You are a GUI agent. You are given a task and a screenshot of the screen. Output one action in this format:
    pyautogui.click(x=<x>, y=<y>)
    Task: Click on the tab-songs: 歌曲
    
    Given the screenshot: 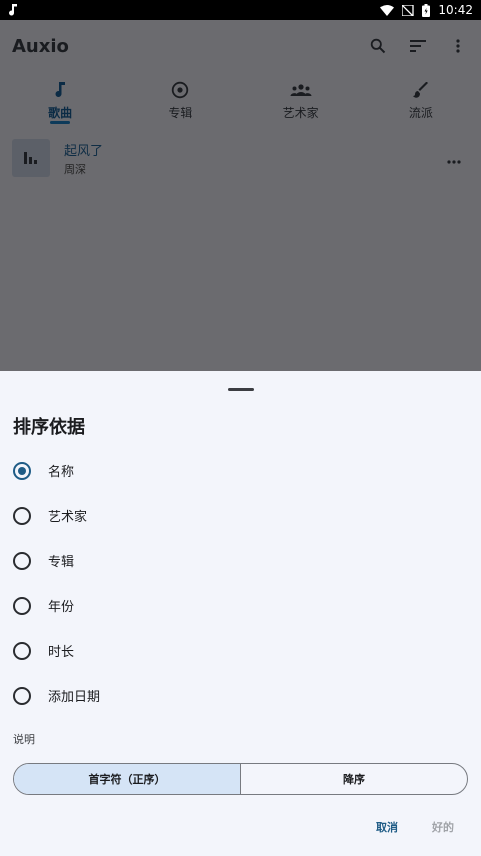 What is the action you would take?
    pyautogui.click(x=60, y=99)
    